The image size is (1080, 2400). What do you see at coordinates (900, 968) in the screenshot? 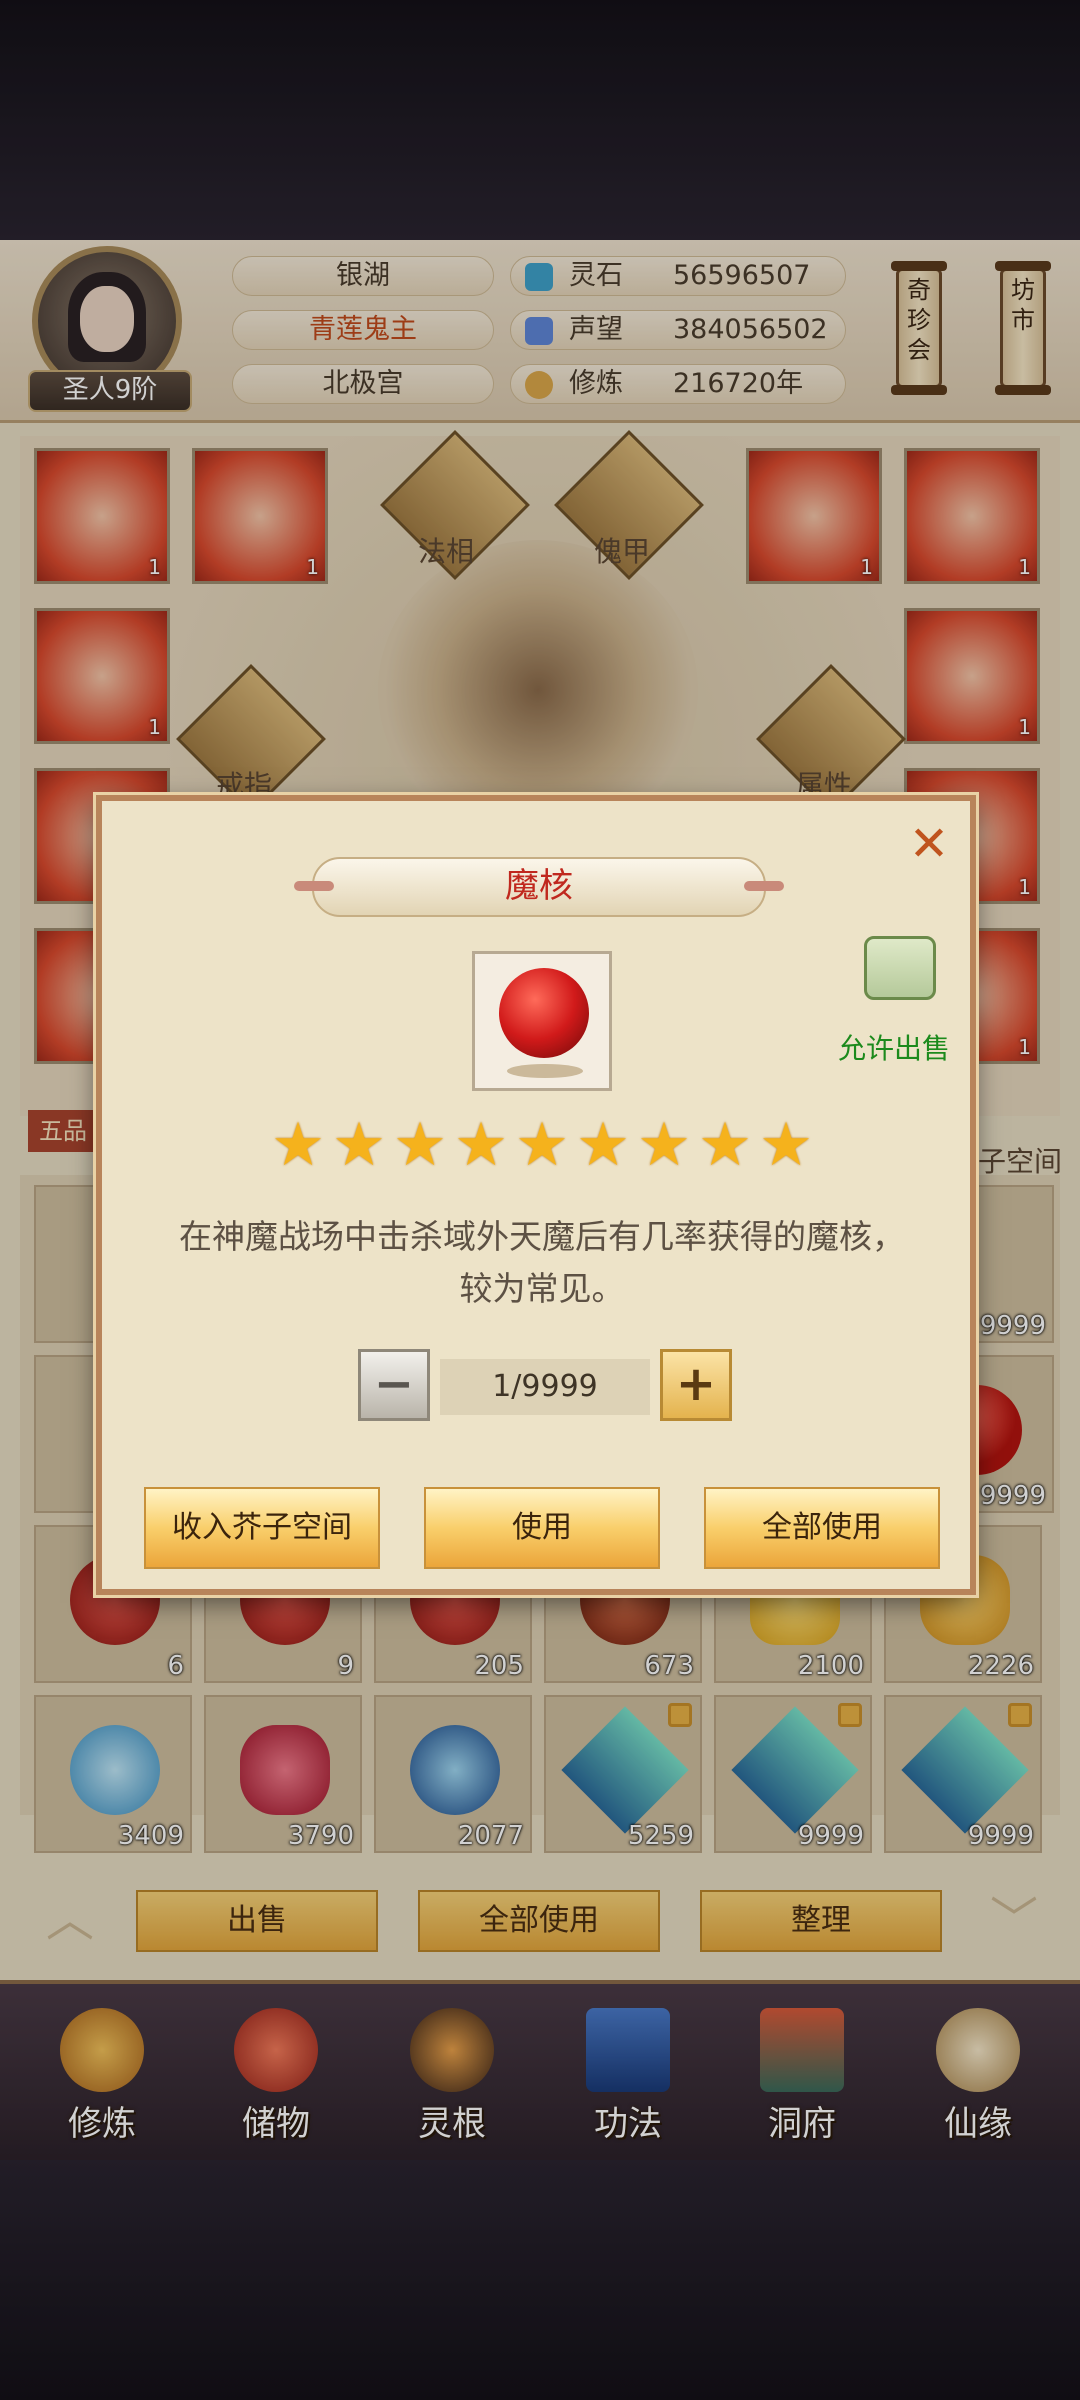
I see `unlock-sell-icon` at bounding box center [900, 968].